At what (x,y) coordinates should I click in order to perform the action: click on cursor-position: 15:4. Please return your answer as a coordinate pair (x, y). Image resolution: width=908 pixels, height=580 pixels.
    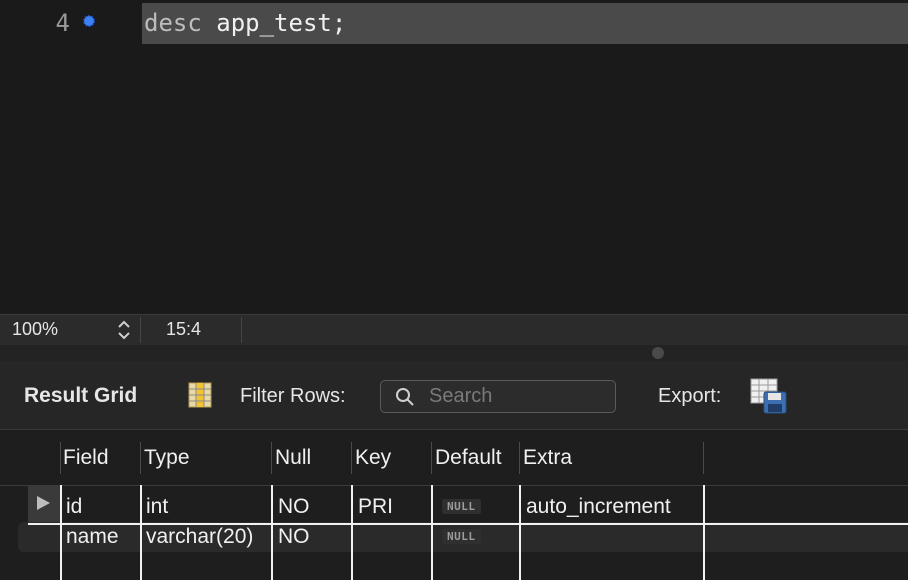
    Looking at the image, I should click on (184, 329).